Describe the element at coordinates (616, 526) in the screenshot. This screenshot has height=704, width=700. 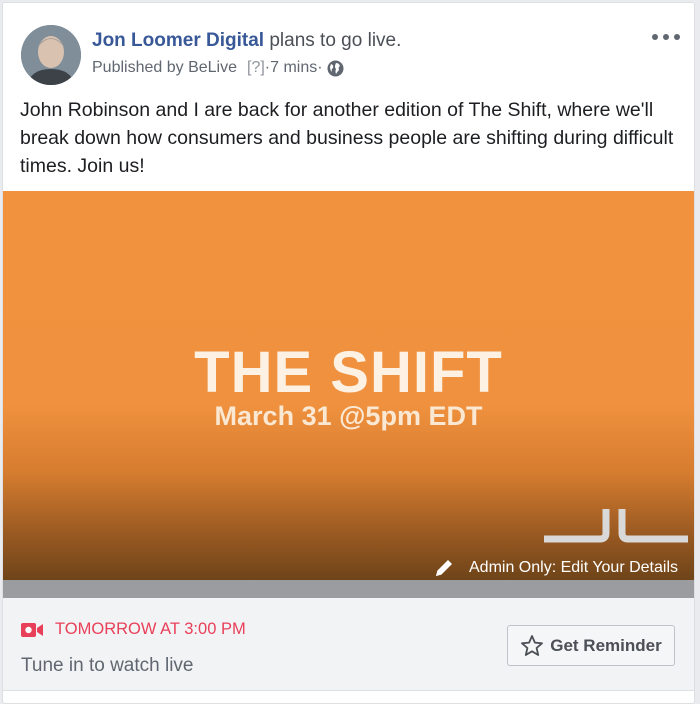
I see `jl-logo-icon` at that location.